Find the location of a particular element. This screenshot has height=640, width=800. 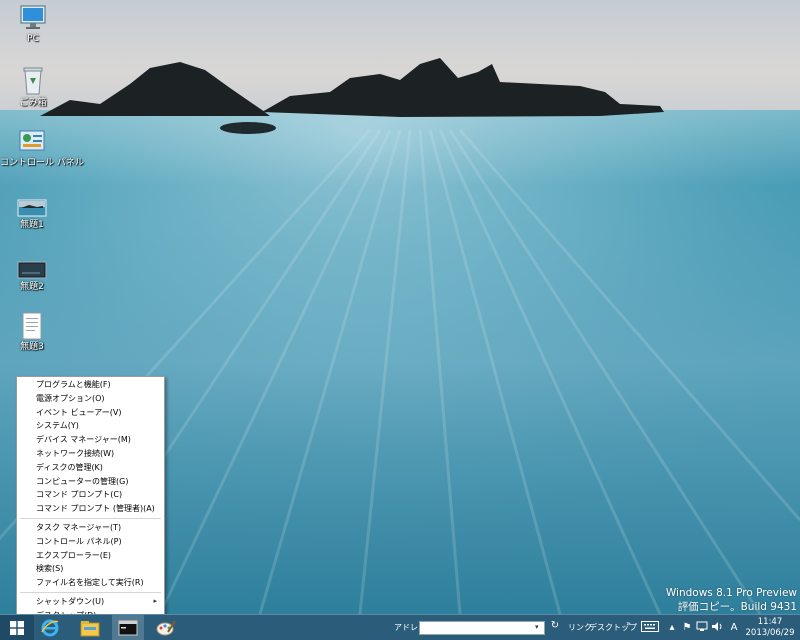

address-input is located at coordinates (482, 628).